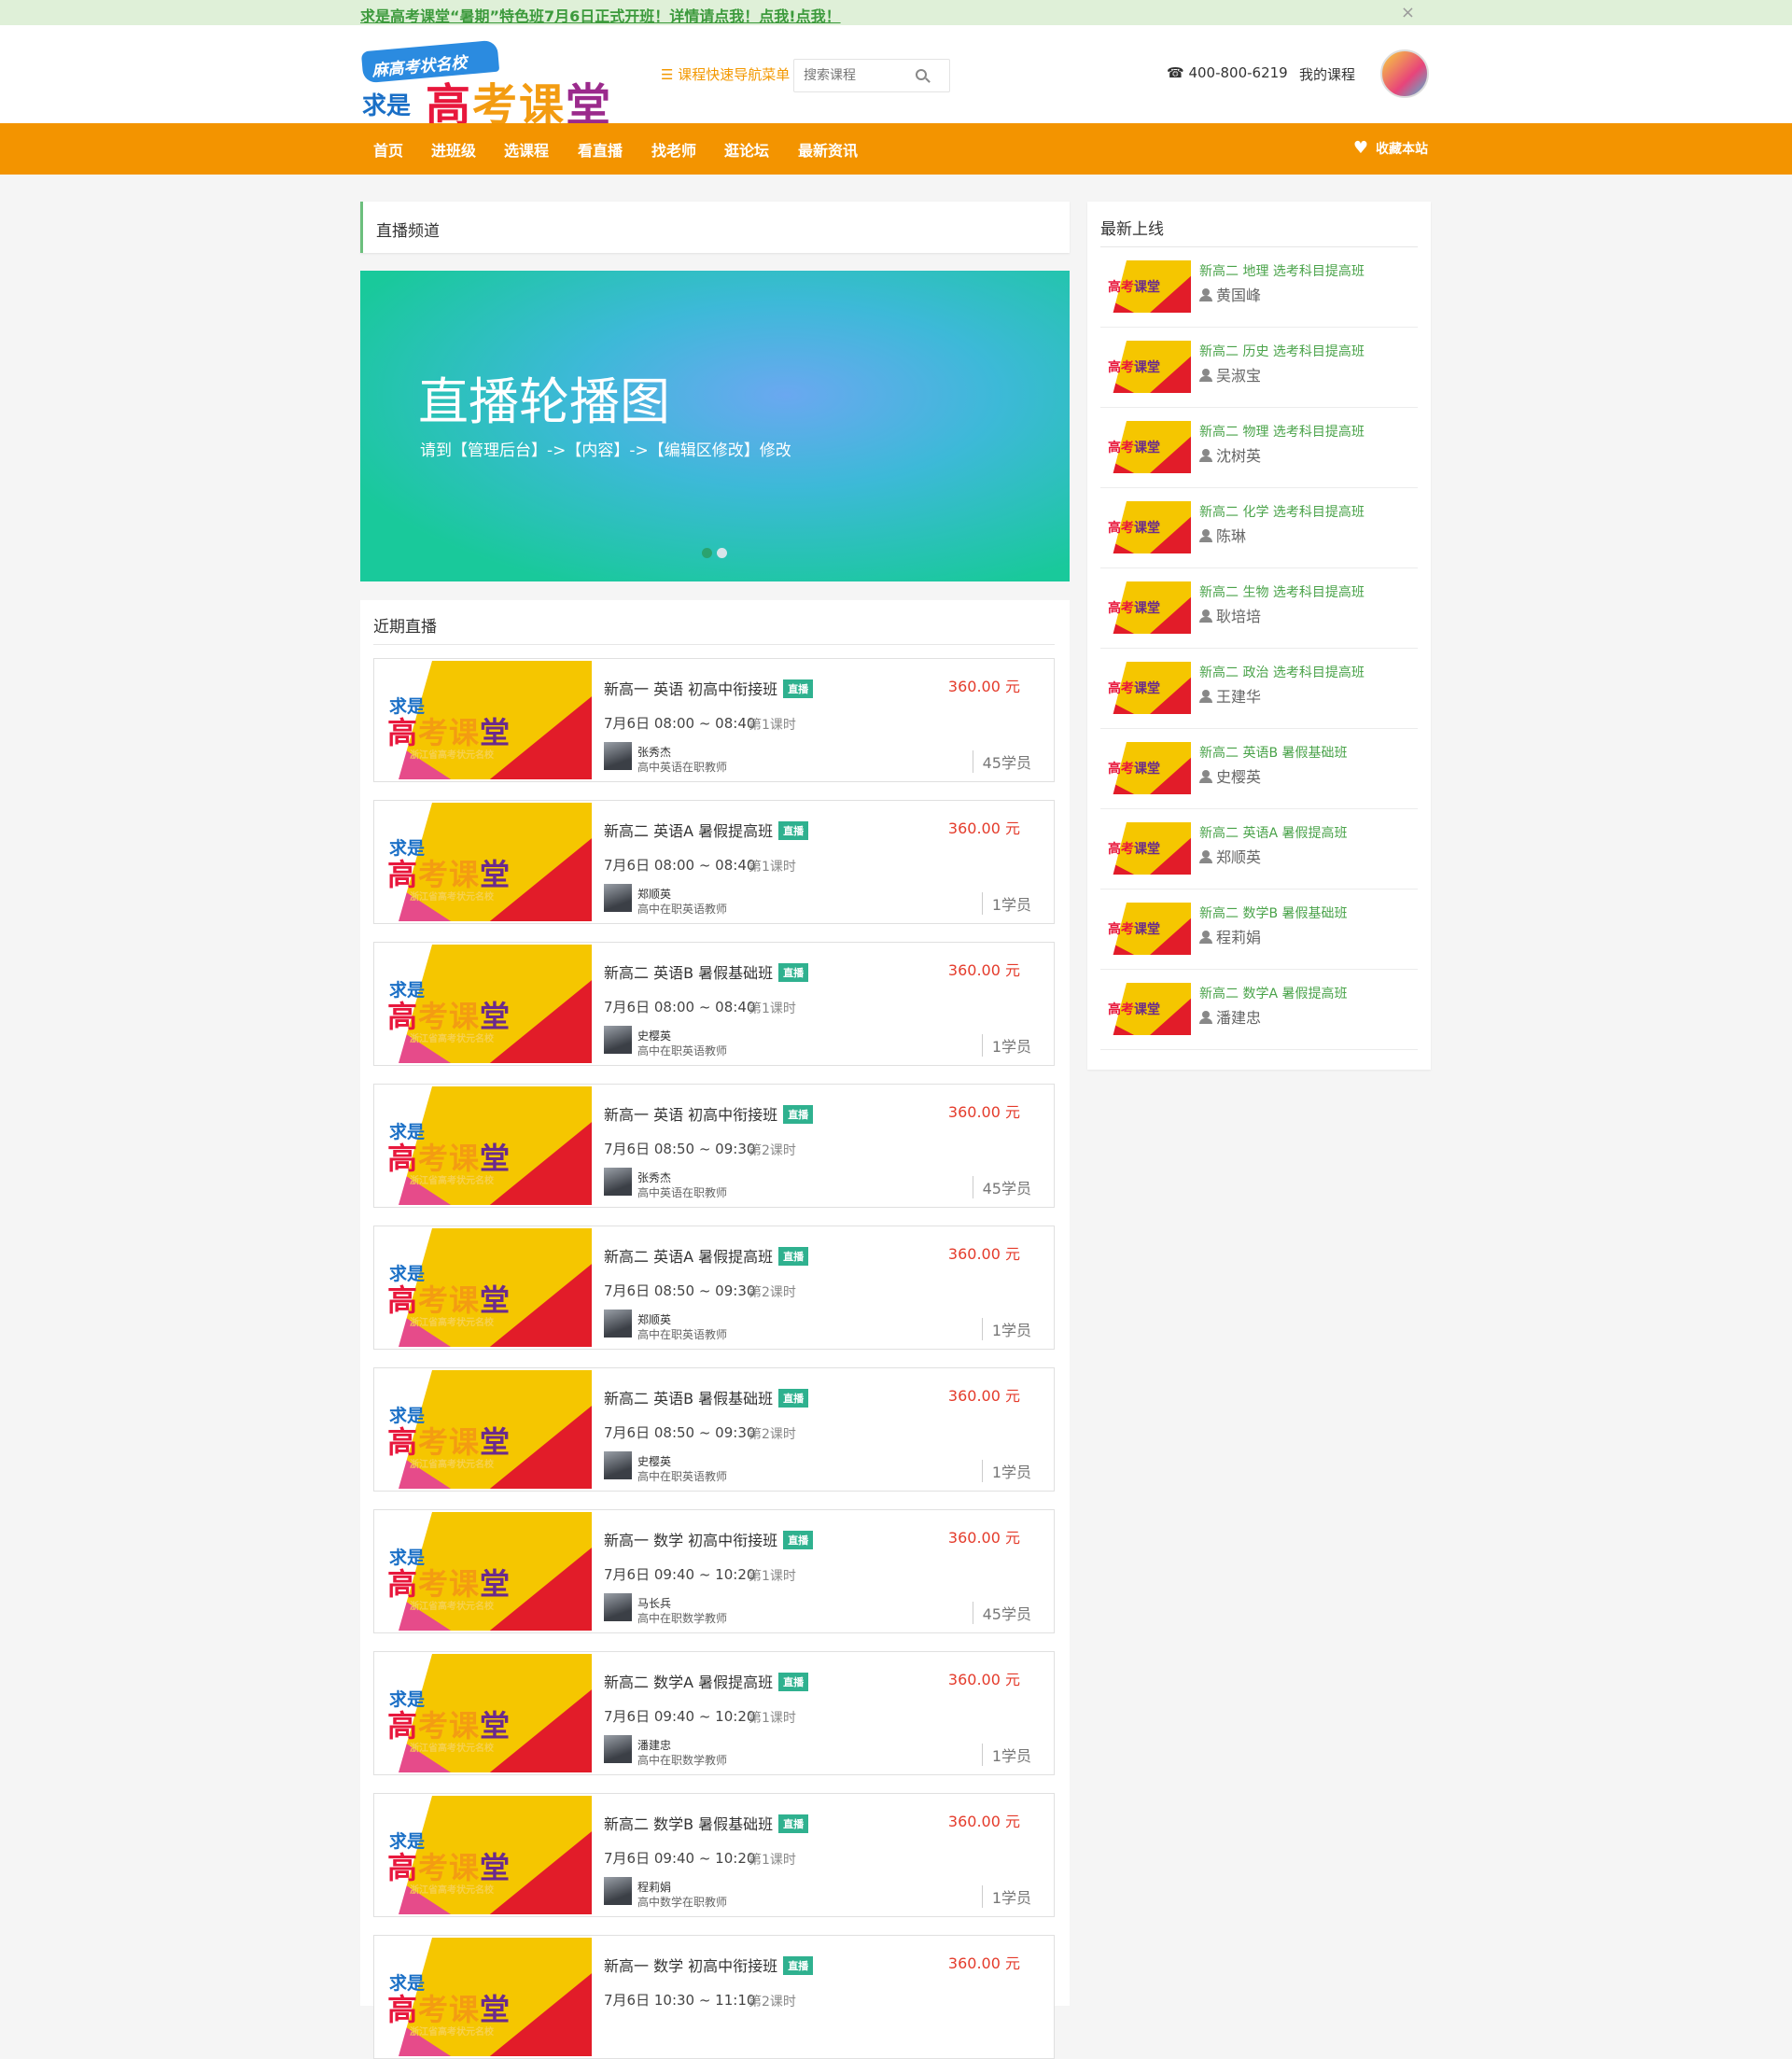 This screenshot has height=2059, width=1792. I want to click on course-name-link: 新高二 物理 选考科目提高班, so click(1282, 431).